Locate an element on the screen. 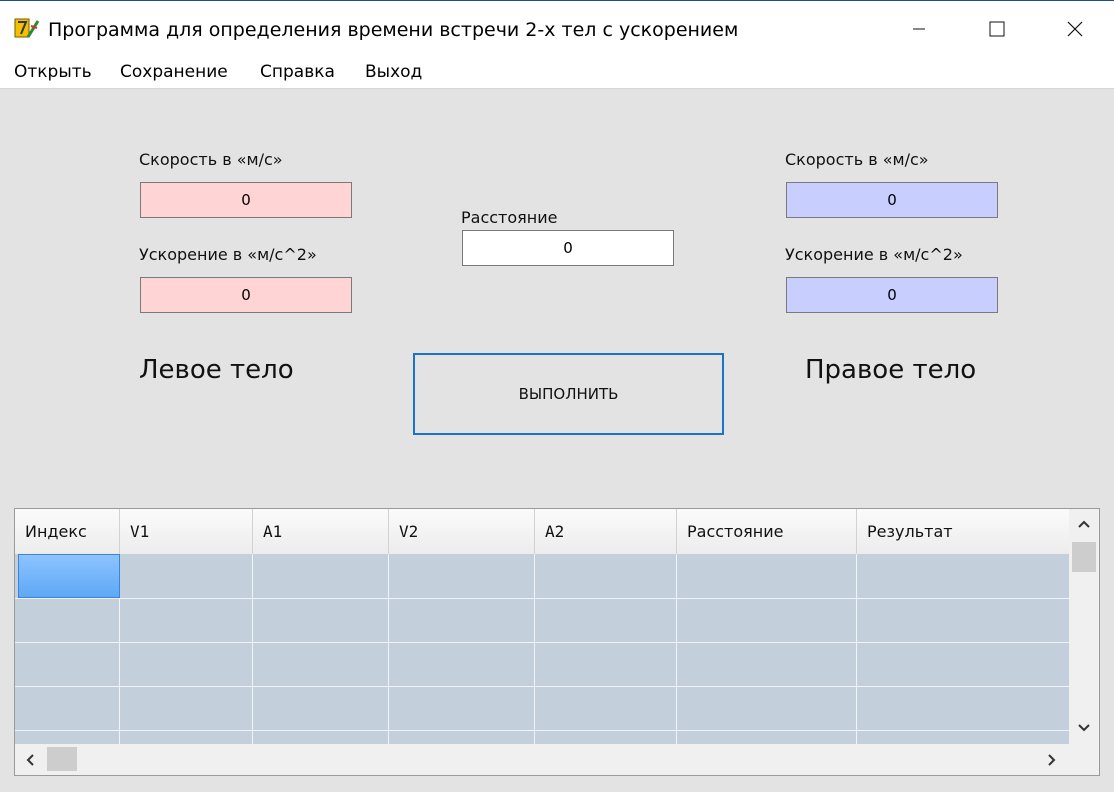  maximize-button is located at coordinates (997, 29).